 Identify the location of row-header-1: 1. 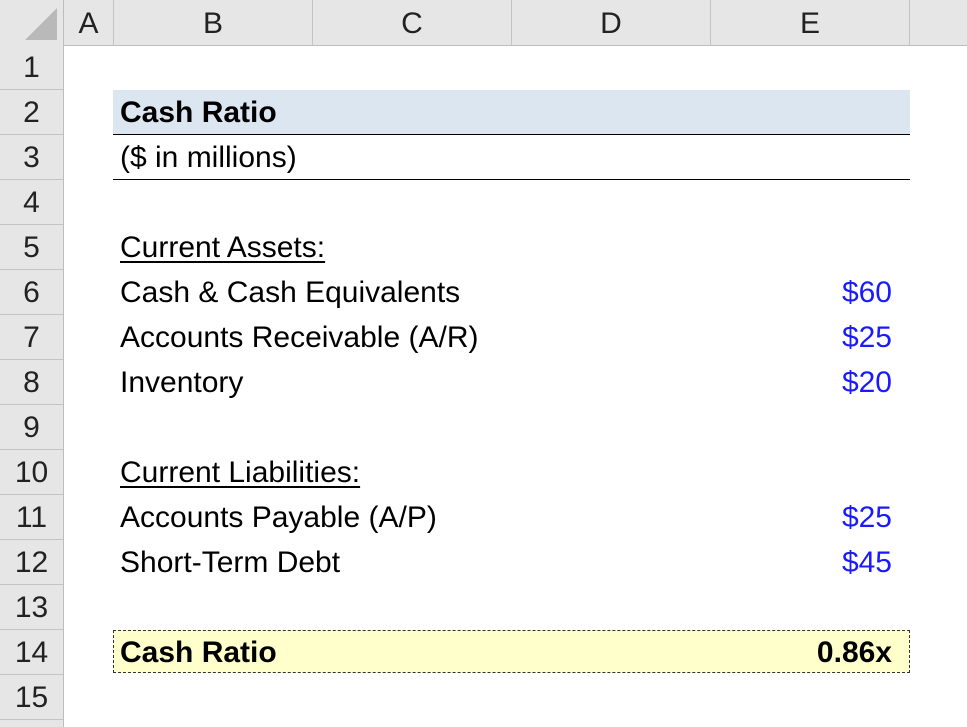
(31, 67).